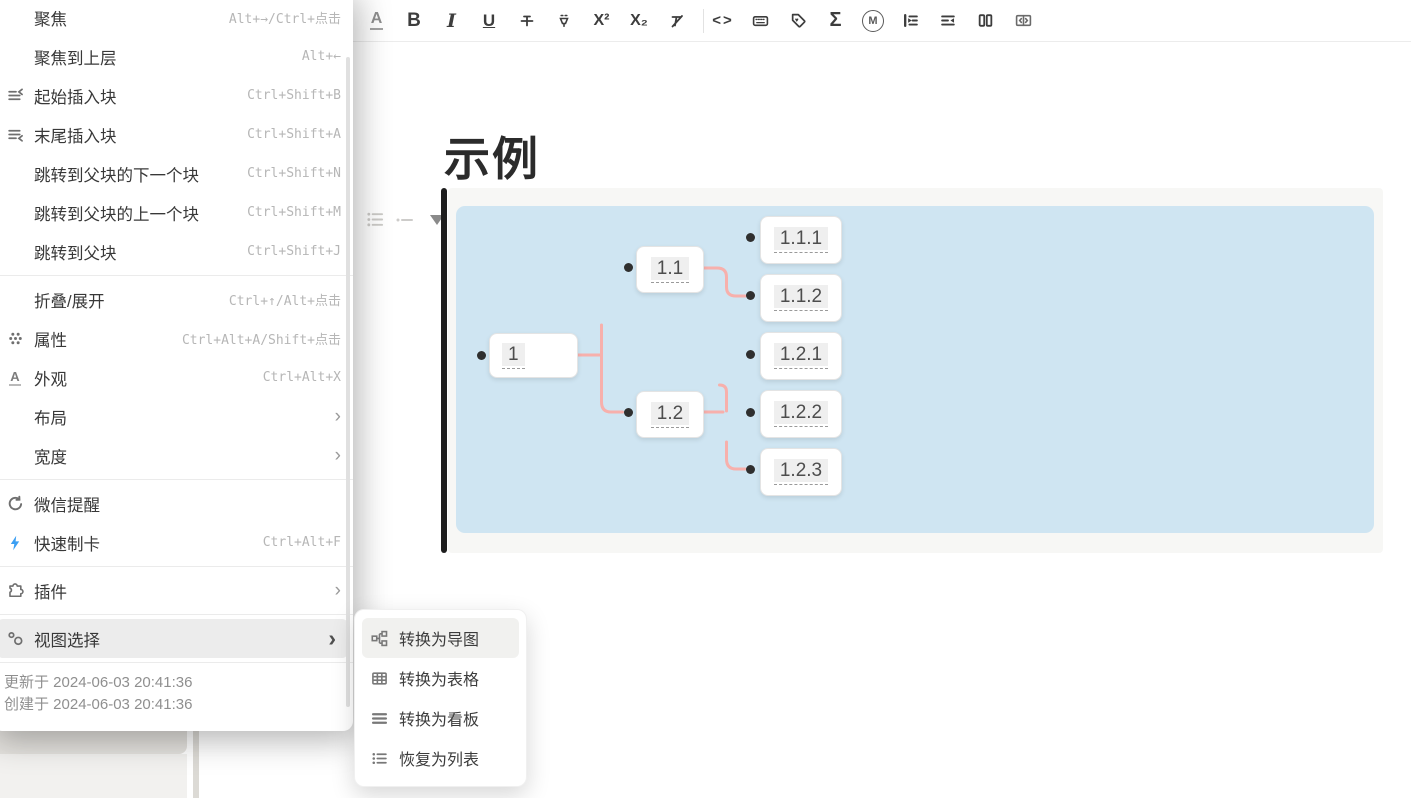 This screenshot has height=798, width=1411. What do you see at coordinates (414, 21) in the screenshot?
I see `bold-button: B` at bounding box center [414, 21].